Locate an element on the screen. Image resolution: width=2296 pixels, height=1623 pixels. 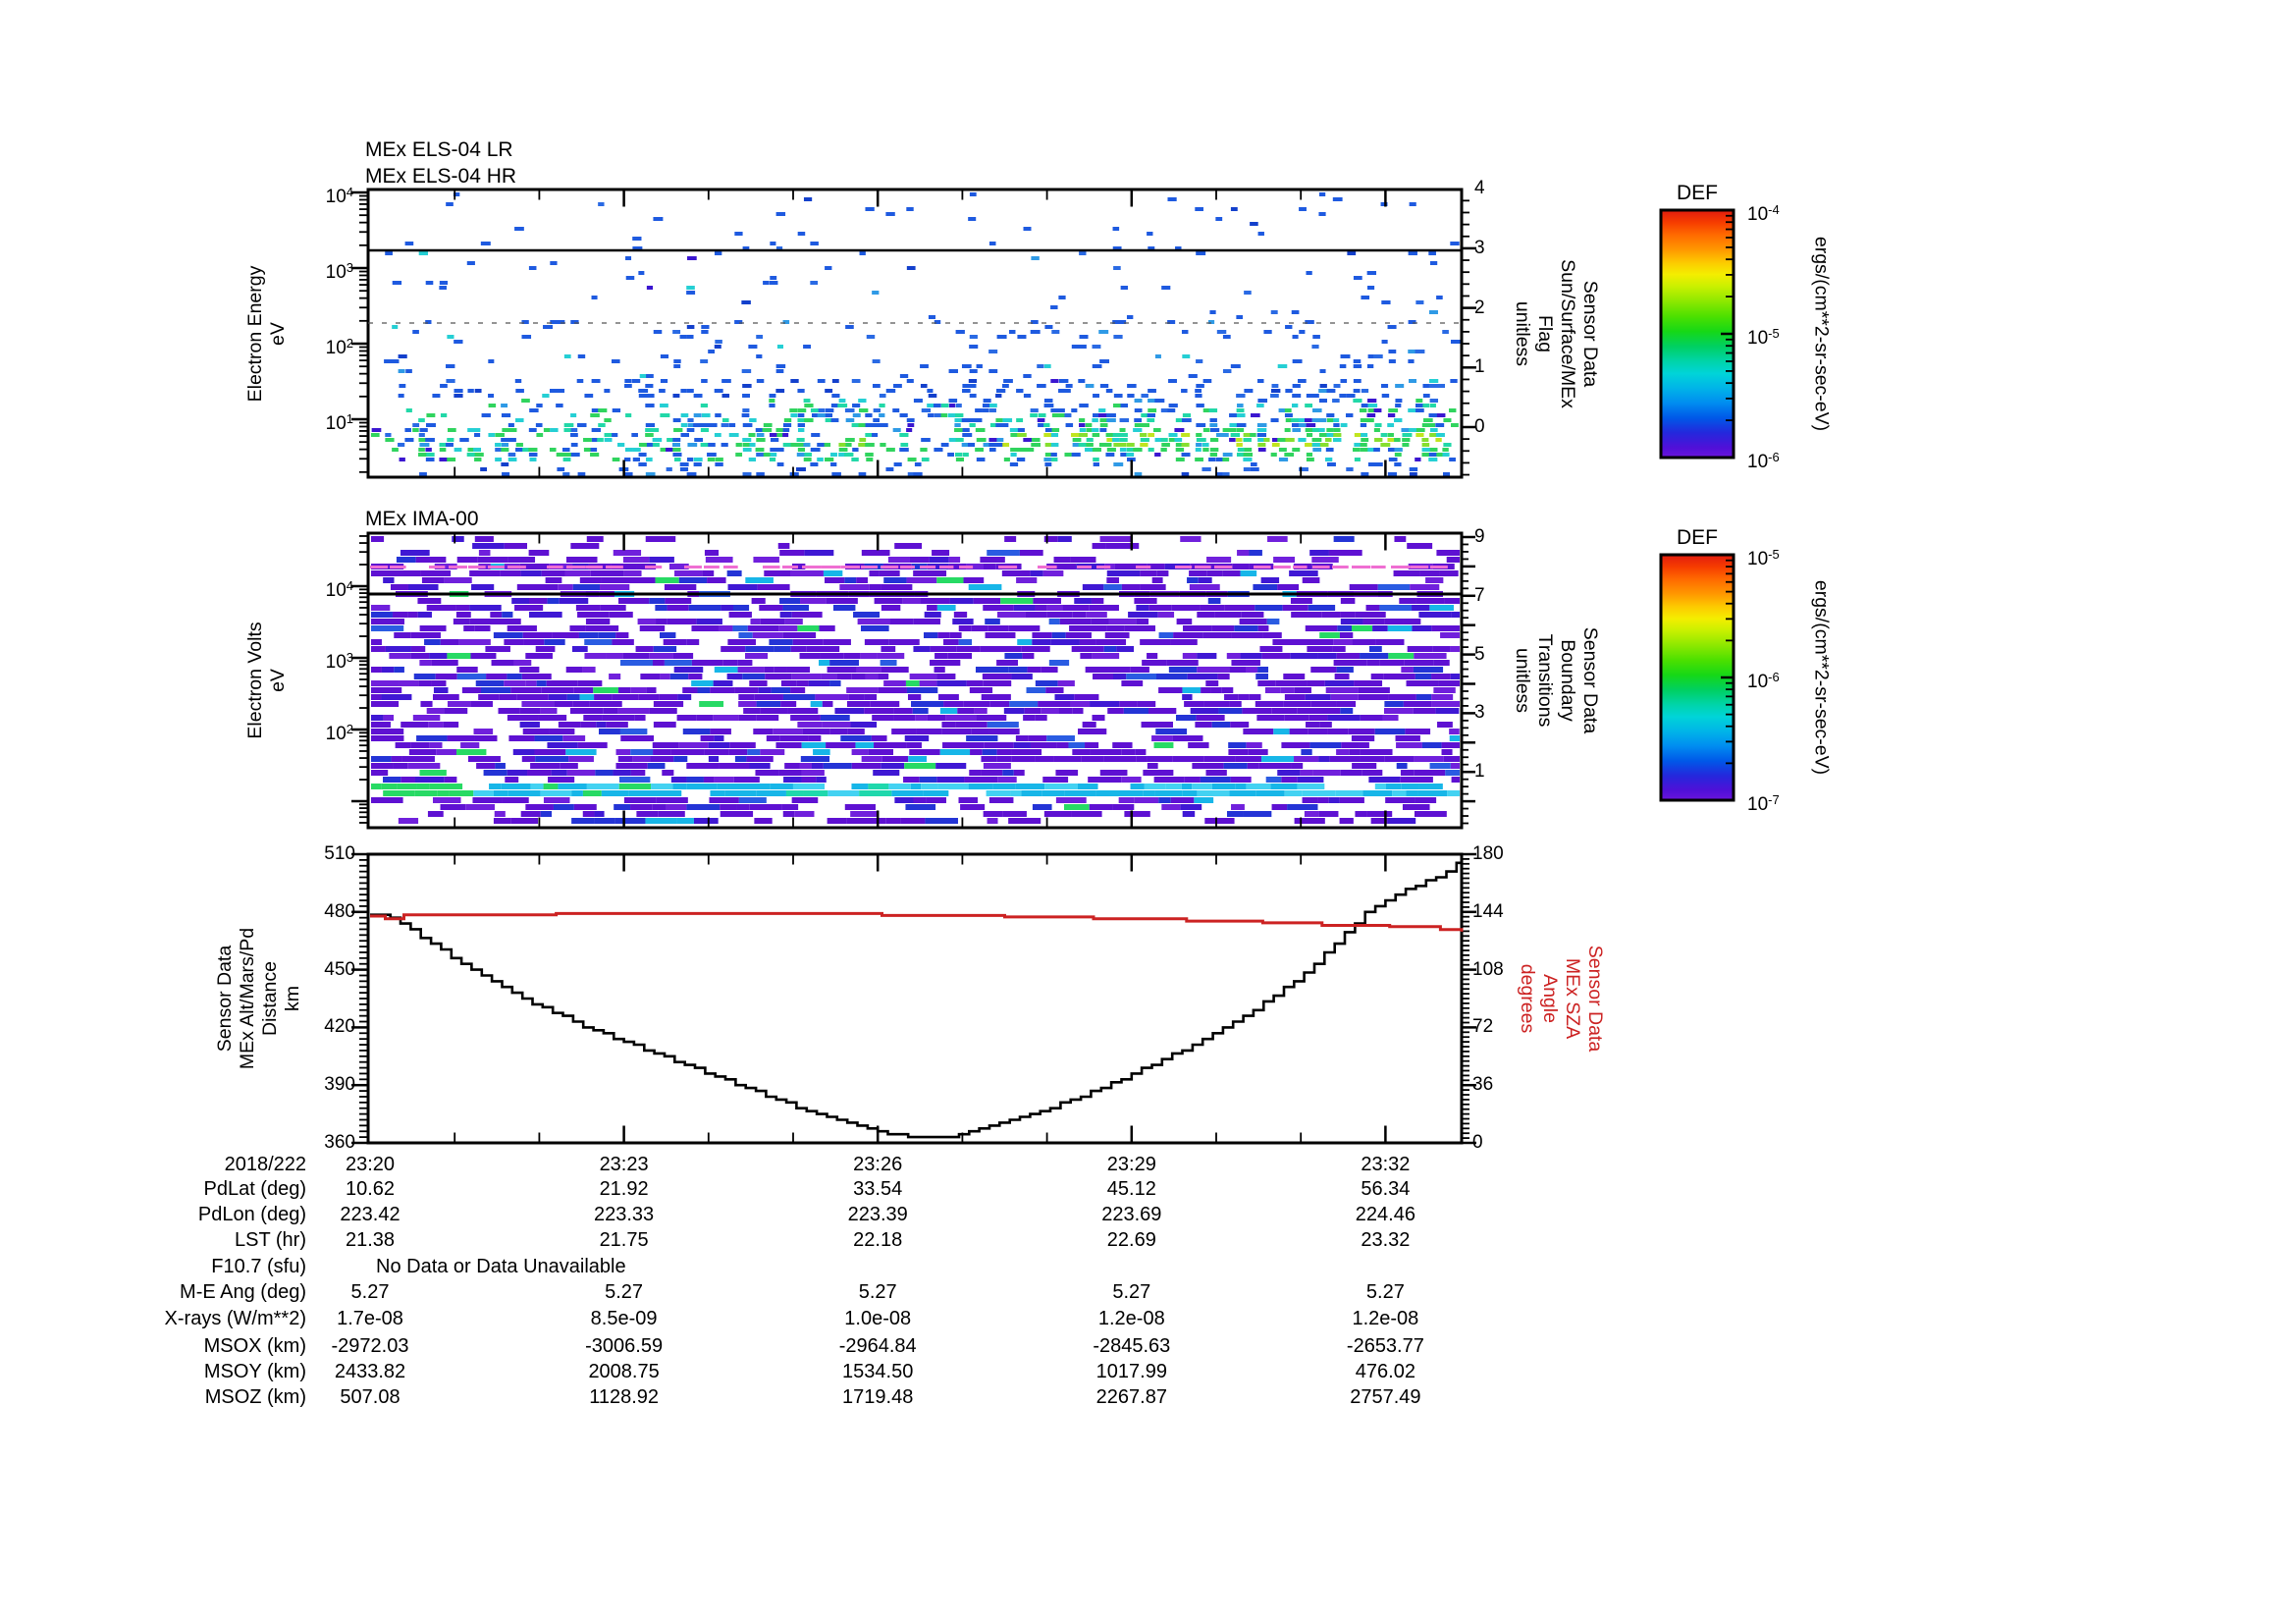
els-right-tick-label: 4 is located at coordinates (1479, 188).